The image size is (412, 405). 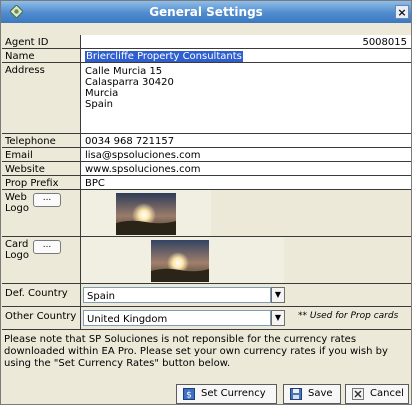 What do you see at coordinates (245, 182) in the screenshot?
I see `prop-prefix-field: BPC` at bounding box center [245, 182].